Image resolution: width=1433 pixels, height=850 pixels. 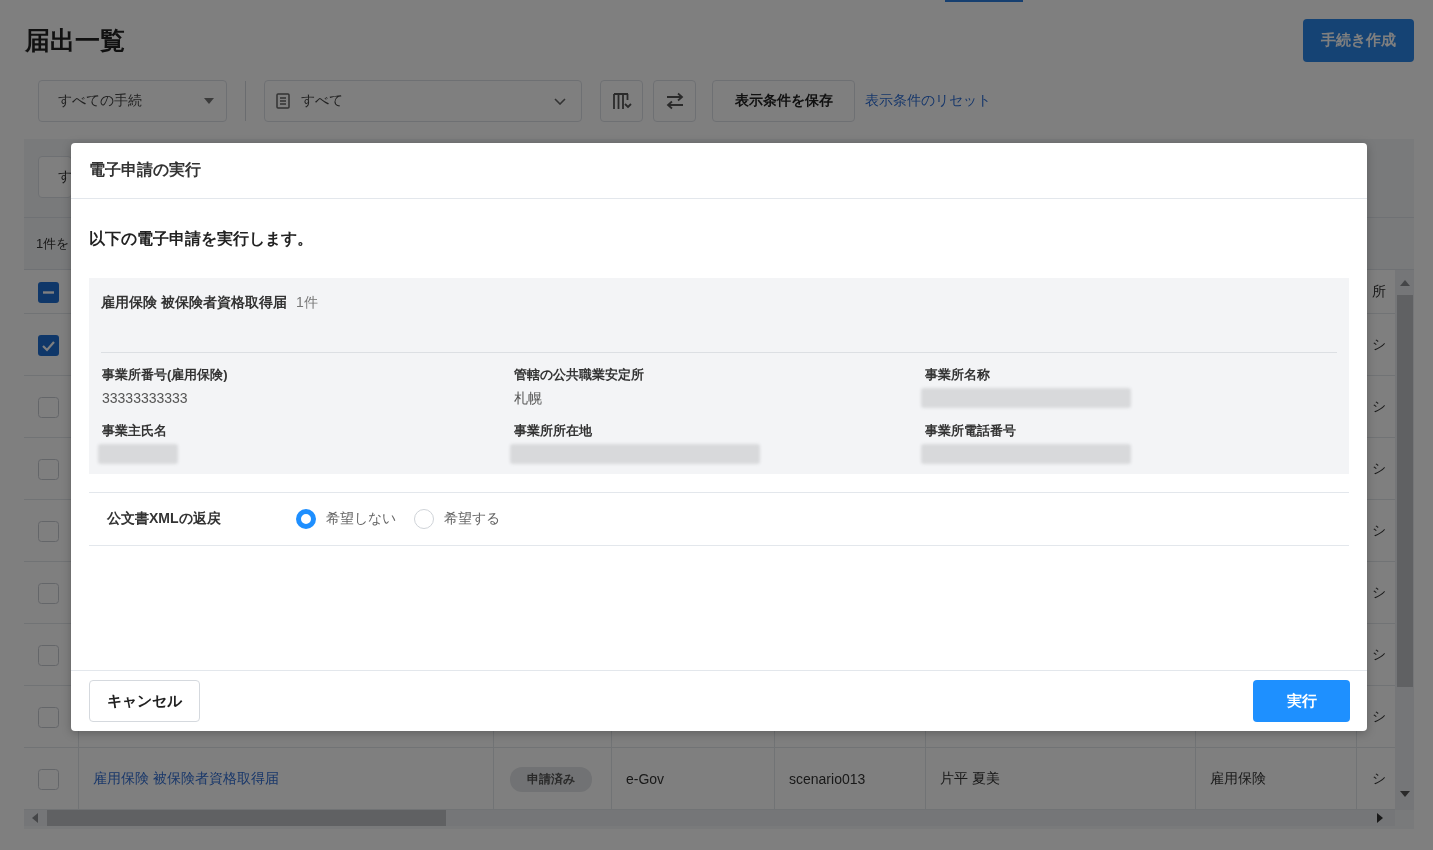 I want to click on vertical-scrollbar, so click(x=1404, y=540).